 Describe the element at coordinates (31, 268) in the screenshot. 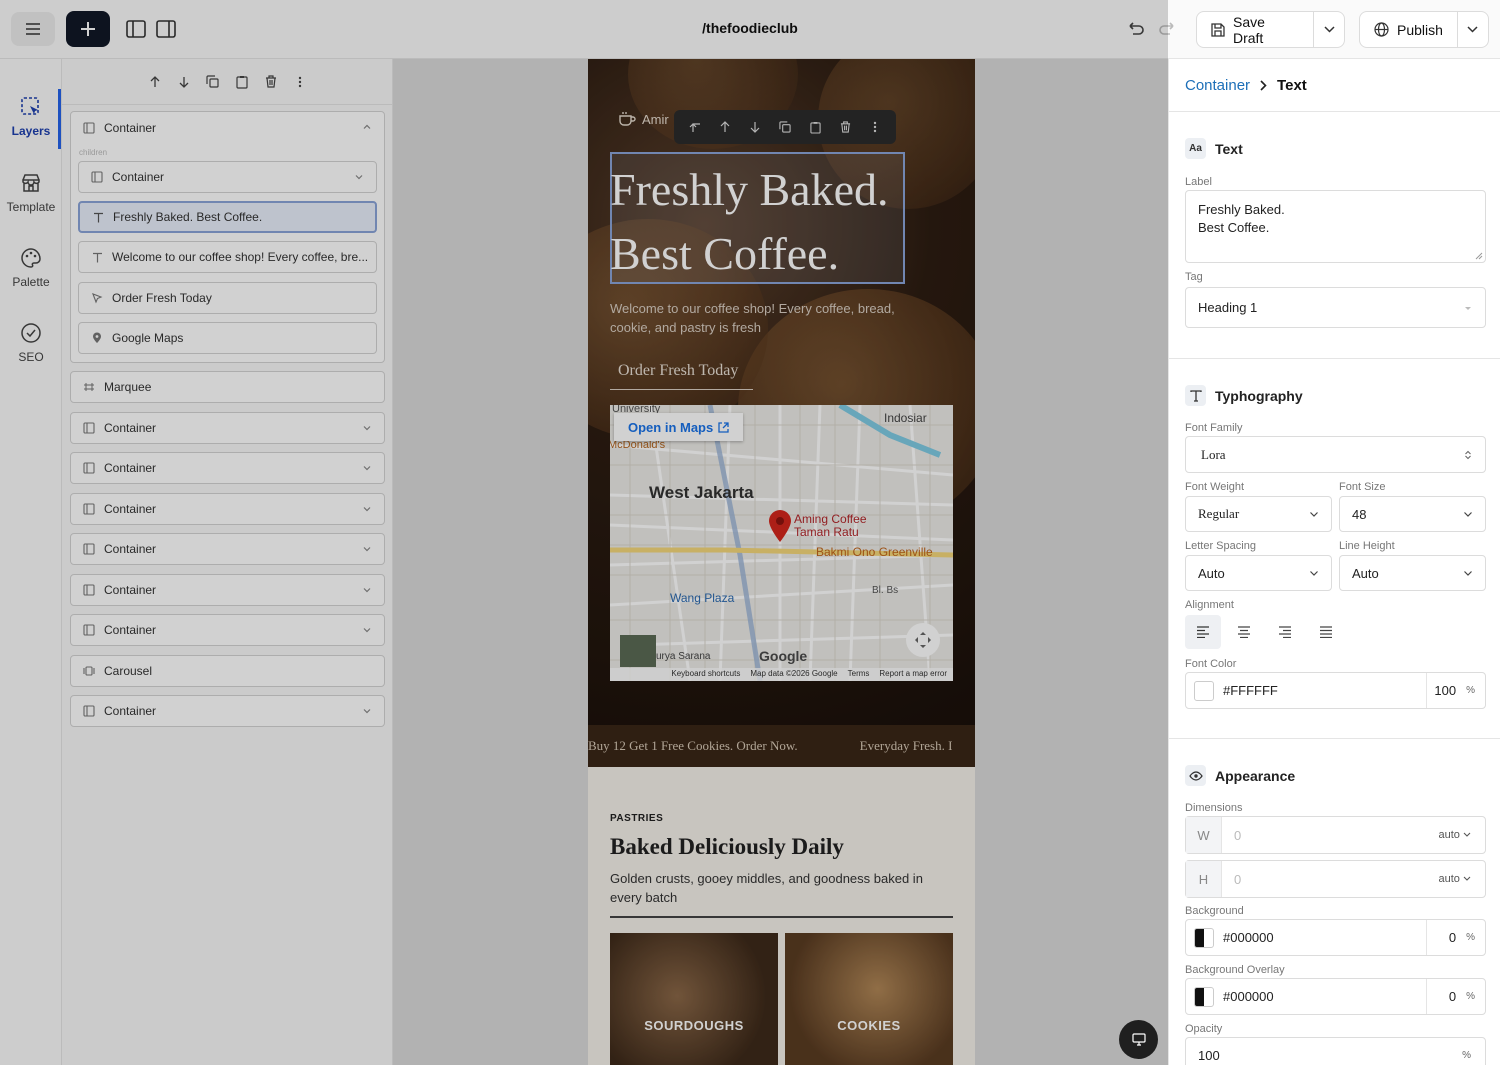

I see `rail-palette: Palette` at that location.